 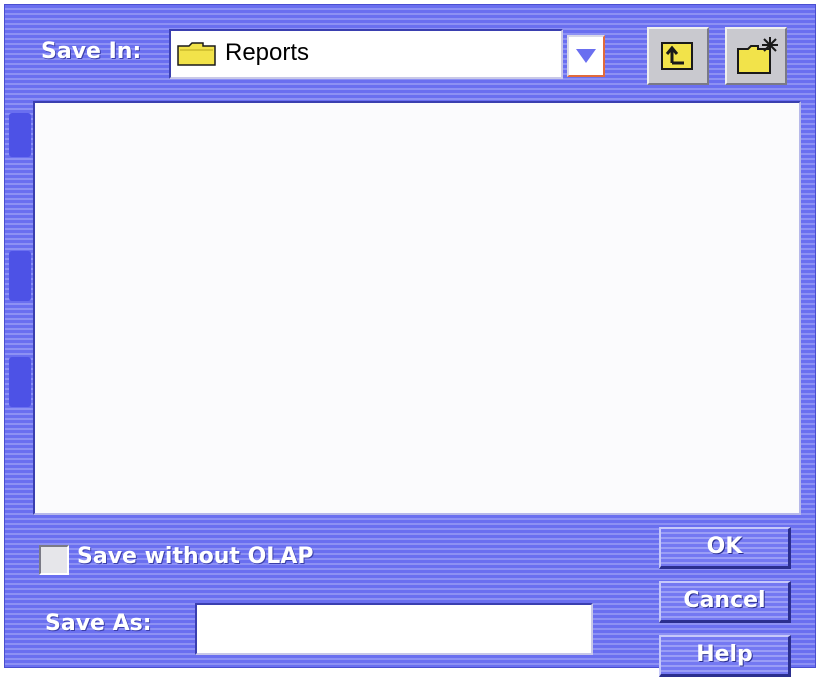 What do you see at coordinates (394, 629) in the screenshot?
I see `save-as-input` at bounding box center [394, 629].